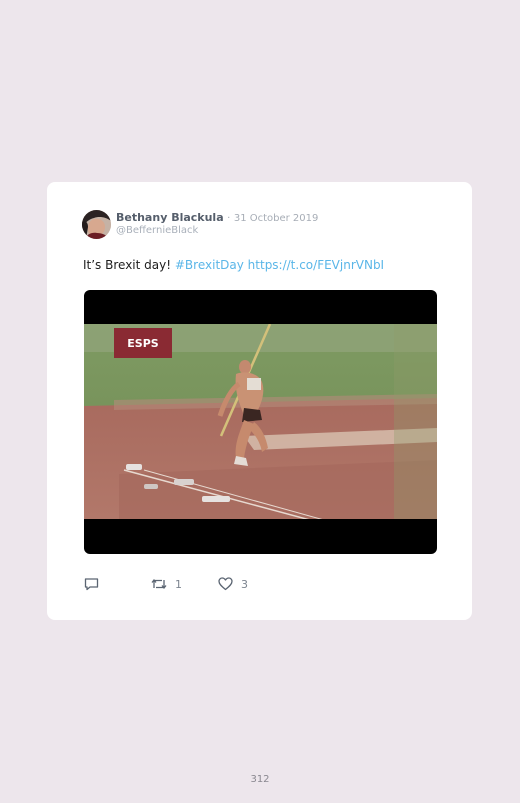 Image resolution: width=520 pixels, height=803 pixels. I want to click on tweet-body: It’s Brexit day!, so click(127, 265).